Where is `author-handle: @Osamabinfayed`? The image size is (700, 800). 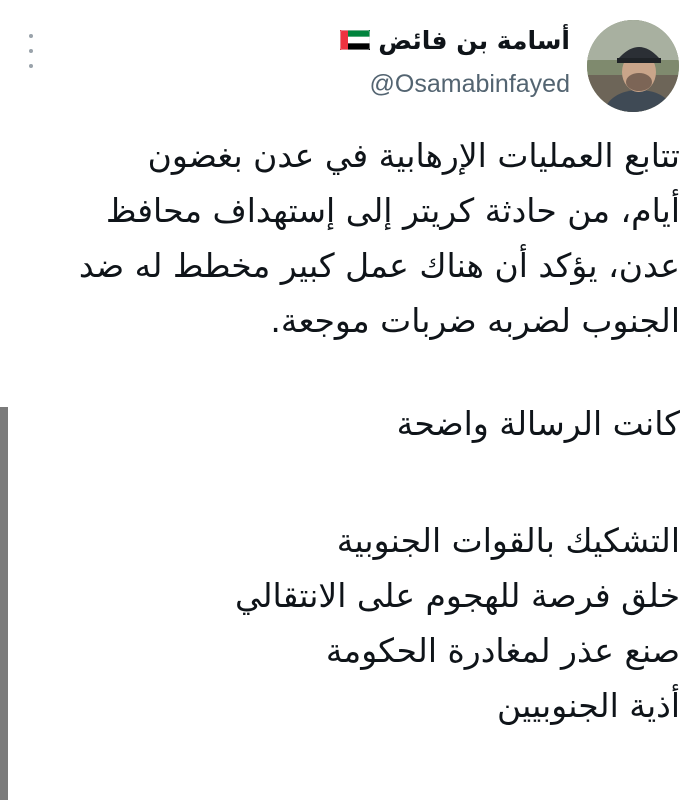 author-handle: @Osamabinfayed is located at coordinates (360, 84).